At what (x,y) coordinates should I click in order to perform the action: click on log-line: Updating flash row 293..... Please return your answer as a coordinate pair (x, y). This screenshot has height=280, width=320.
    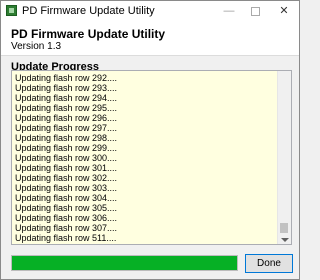
    Looking at the image, I should click on (66, 88).